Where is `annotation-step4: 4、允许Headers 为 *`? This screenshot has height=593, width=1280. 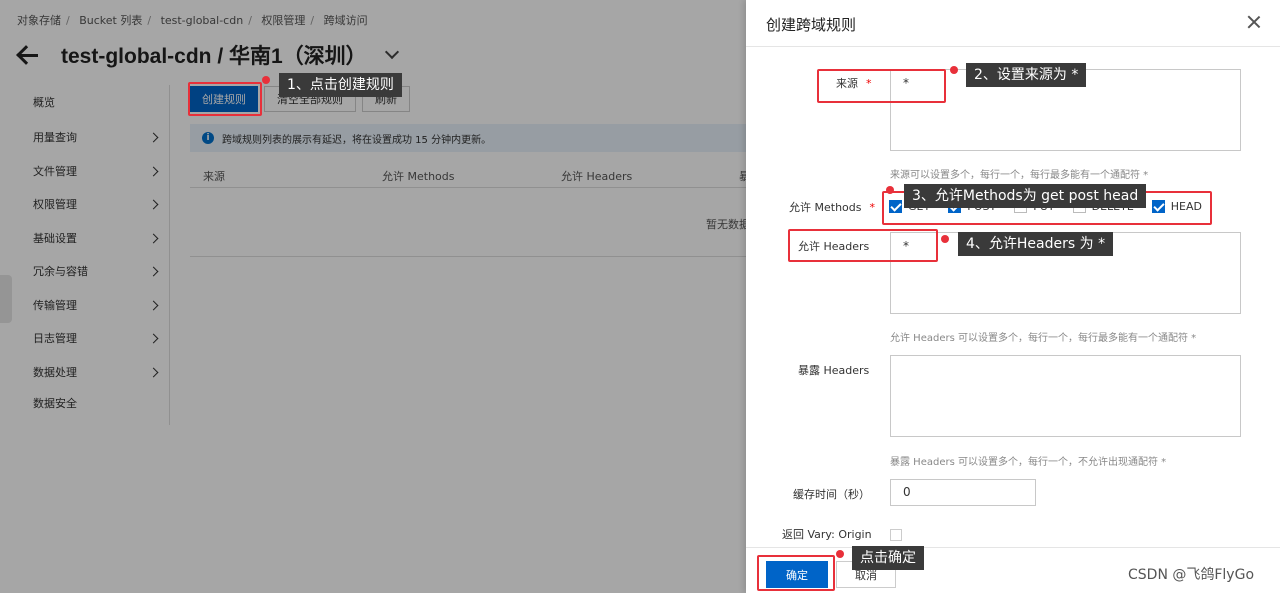
annotation-step4: 4、允许Headers 为 * is located at coordinates (1036, 244).